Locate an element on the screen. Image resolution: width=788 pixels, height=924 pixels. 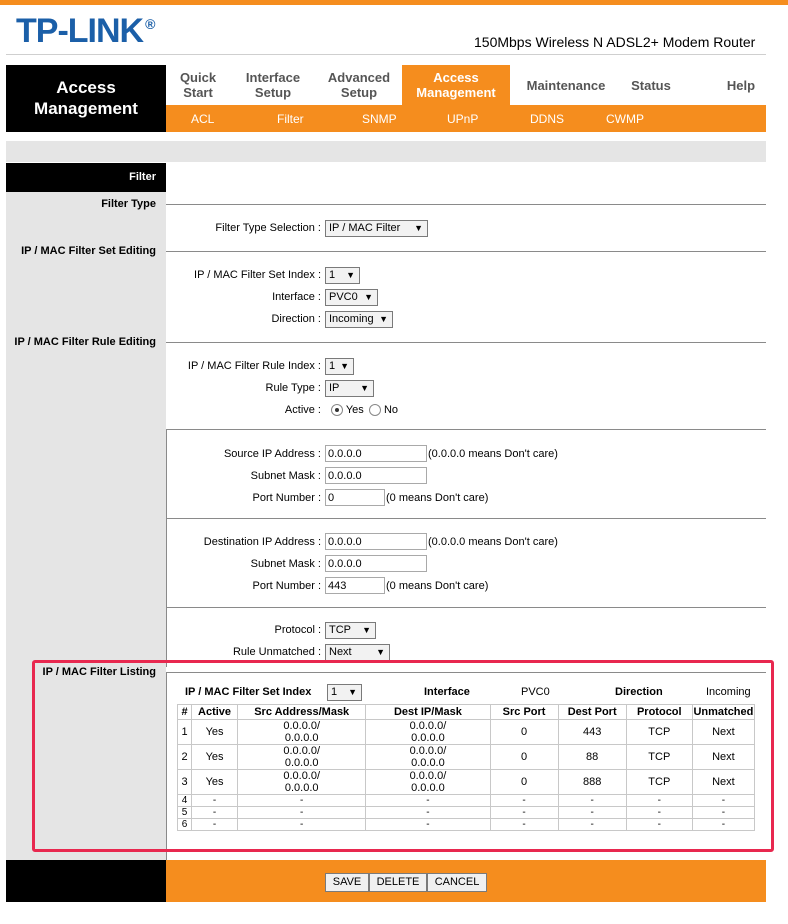
set-index-select: 1 ▼ is located at coordinates (342, 275).